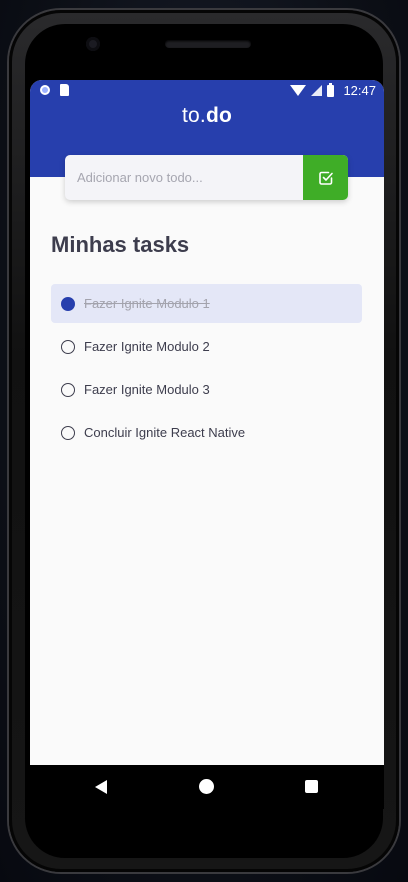 The image size is (408, 882). What do you see at coordinates (64, 90) in the screenshot?
I see `sd-card-icon` at bounding box center [64, 90].